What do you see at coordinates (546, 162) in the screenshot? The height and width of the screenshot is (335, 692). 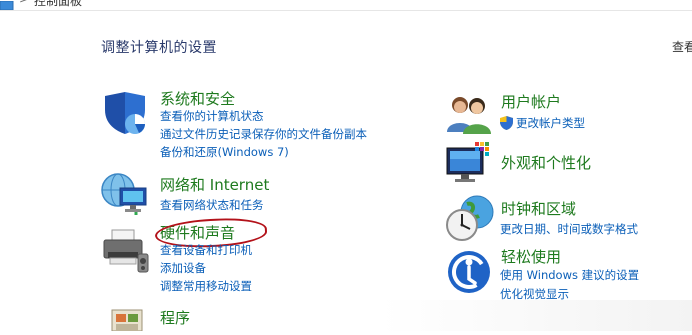 I see `category-title-appearance: 外观和个性化` at bounding box center [546, 162].